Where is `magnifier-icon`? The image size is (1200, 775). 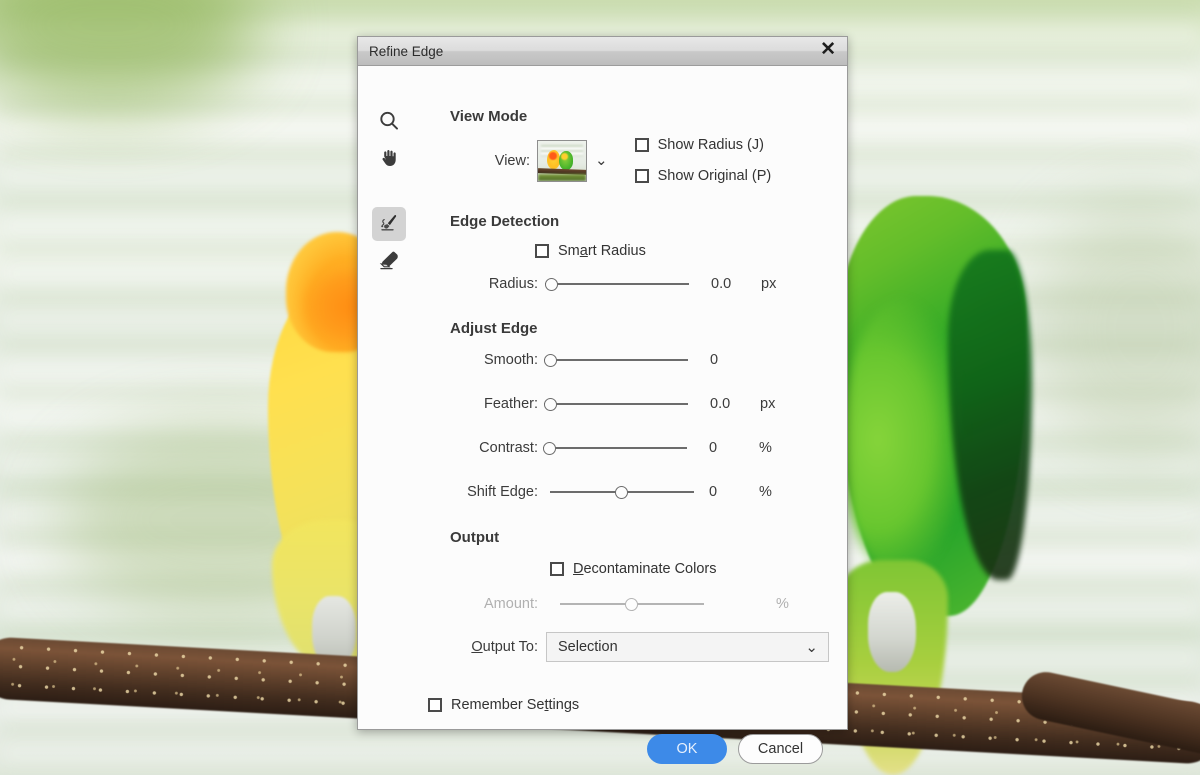
magnifier-icon is located at coordinates (389, 120).